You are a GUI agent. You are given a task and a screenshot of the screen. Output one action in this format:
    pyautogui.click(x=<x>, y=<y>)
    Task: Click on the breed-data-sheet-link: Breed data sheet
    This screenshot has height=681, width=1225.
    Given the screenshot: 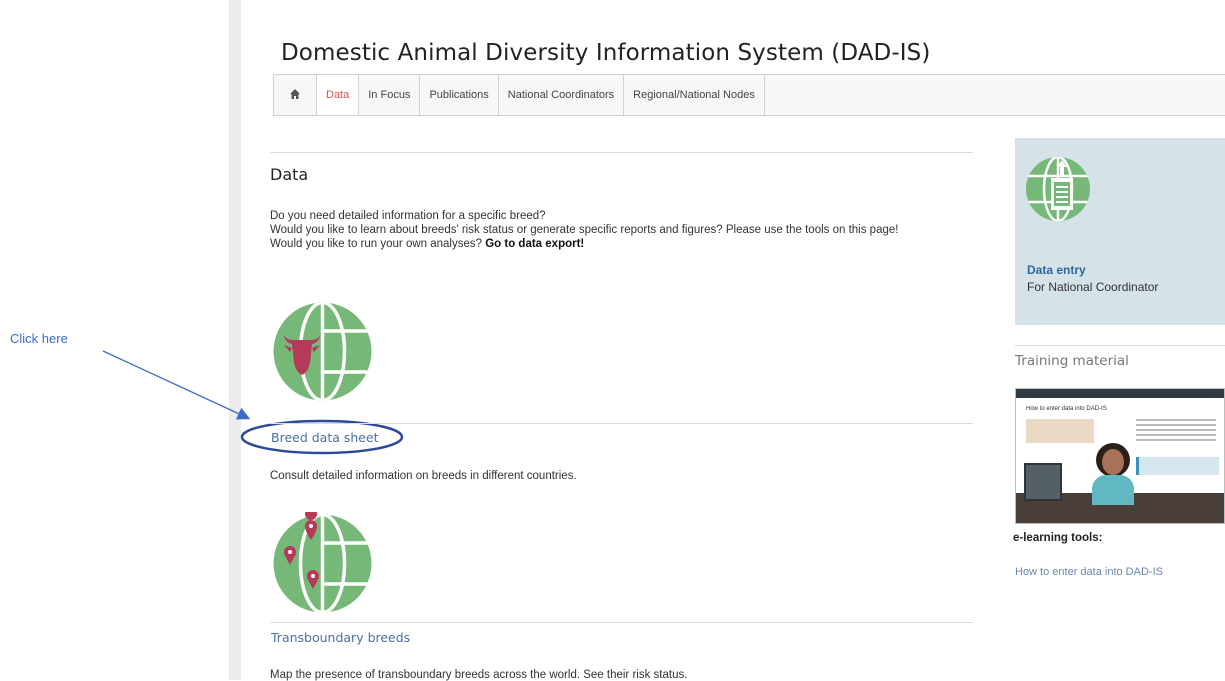 What is the action you would take?
    pyautogui.click(x=325, y=437)
    